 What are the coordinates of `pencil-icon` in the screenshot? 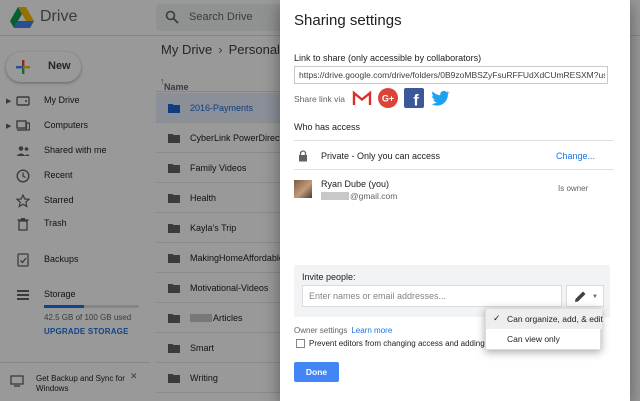 It's located at (580, 296).